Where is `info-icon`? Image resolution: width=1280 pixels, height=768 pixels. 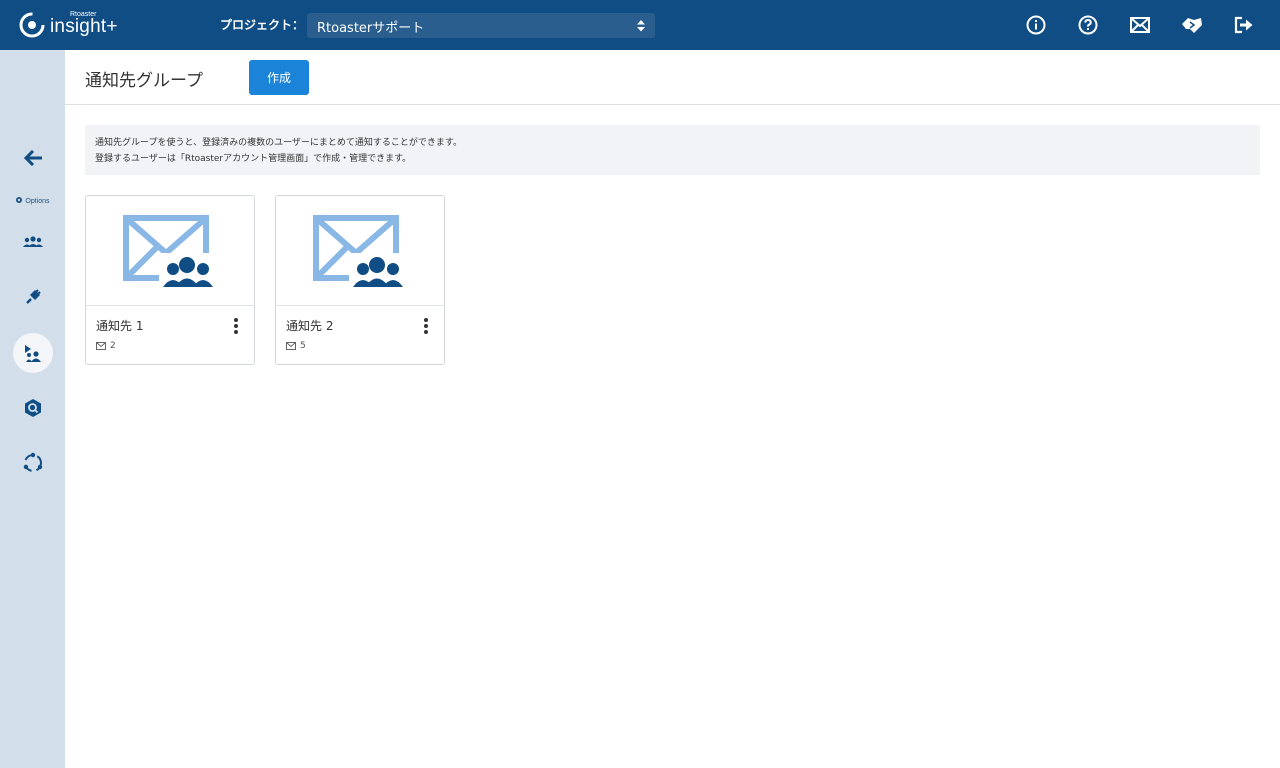 info-icon is located at coordinates (1036, 25).